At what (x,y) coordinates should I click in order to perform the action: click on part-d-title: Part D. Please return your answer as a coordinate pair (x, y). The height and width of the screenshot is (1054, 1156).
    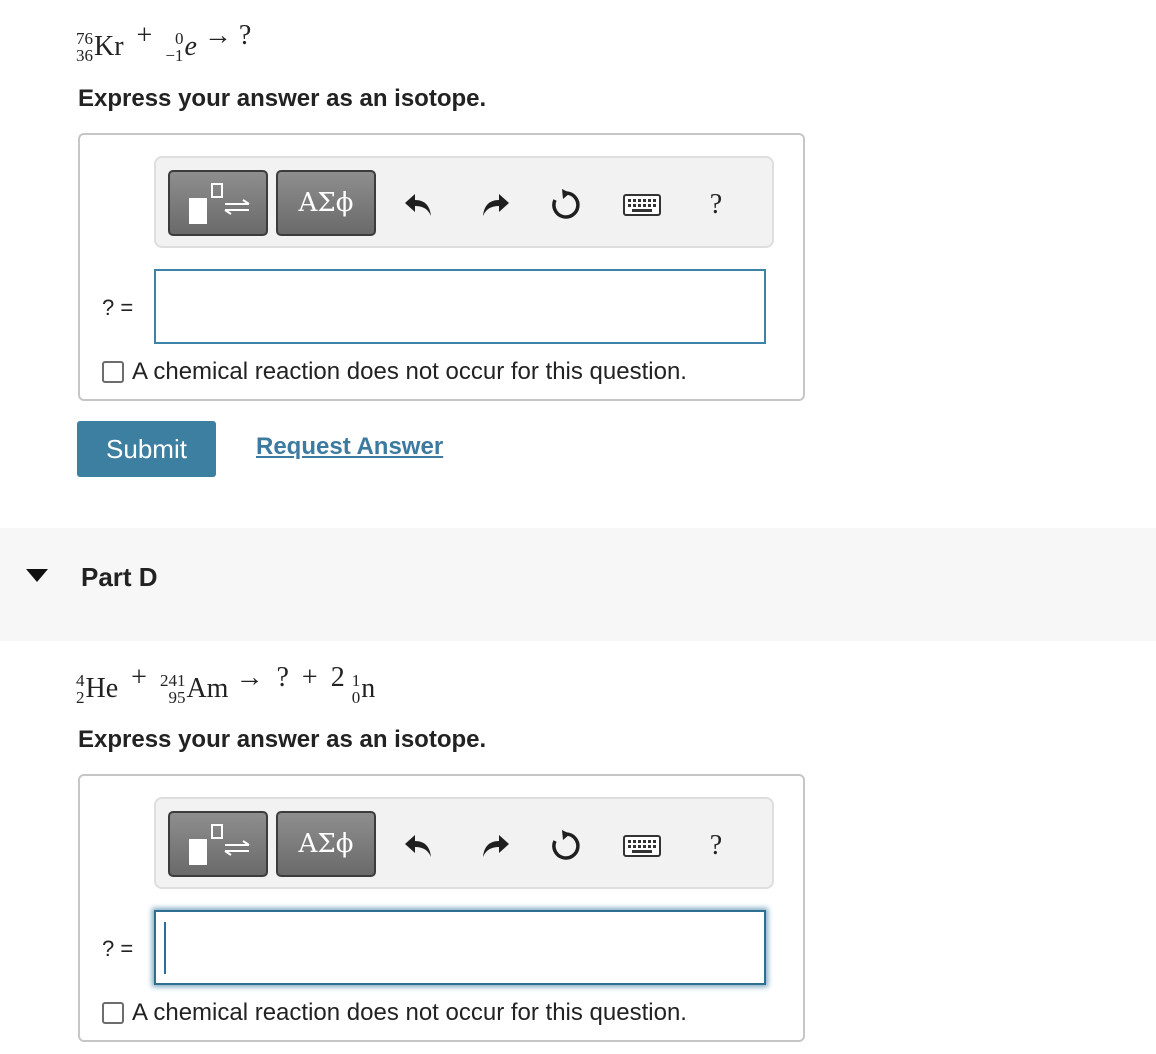
    Looking at the image, I should click on (119, 577).